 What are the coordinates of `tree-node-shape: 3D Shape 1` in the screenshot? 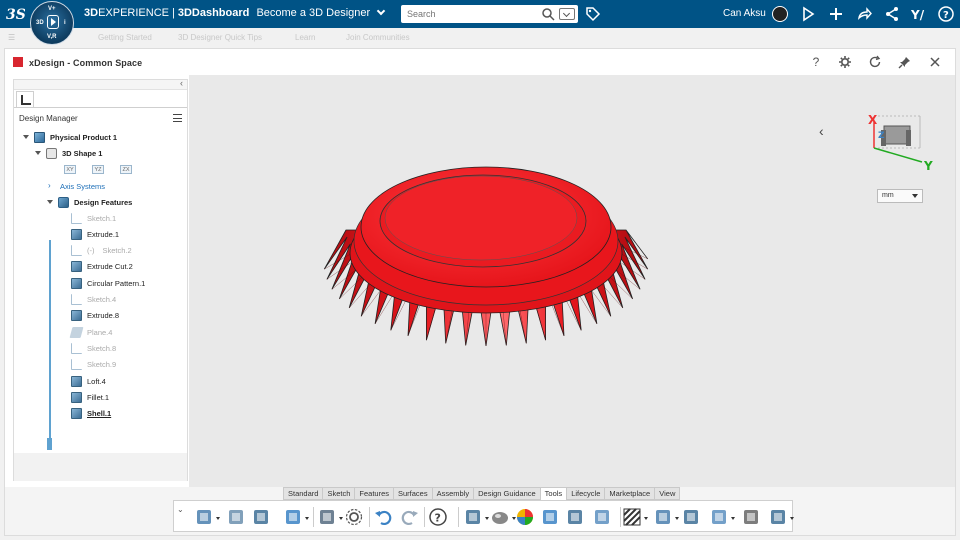 It's located at (74, 153).